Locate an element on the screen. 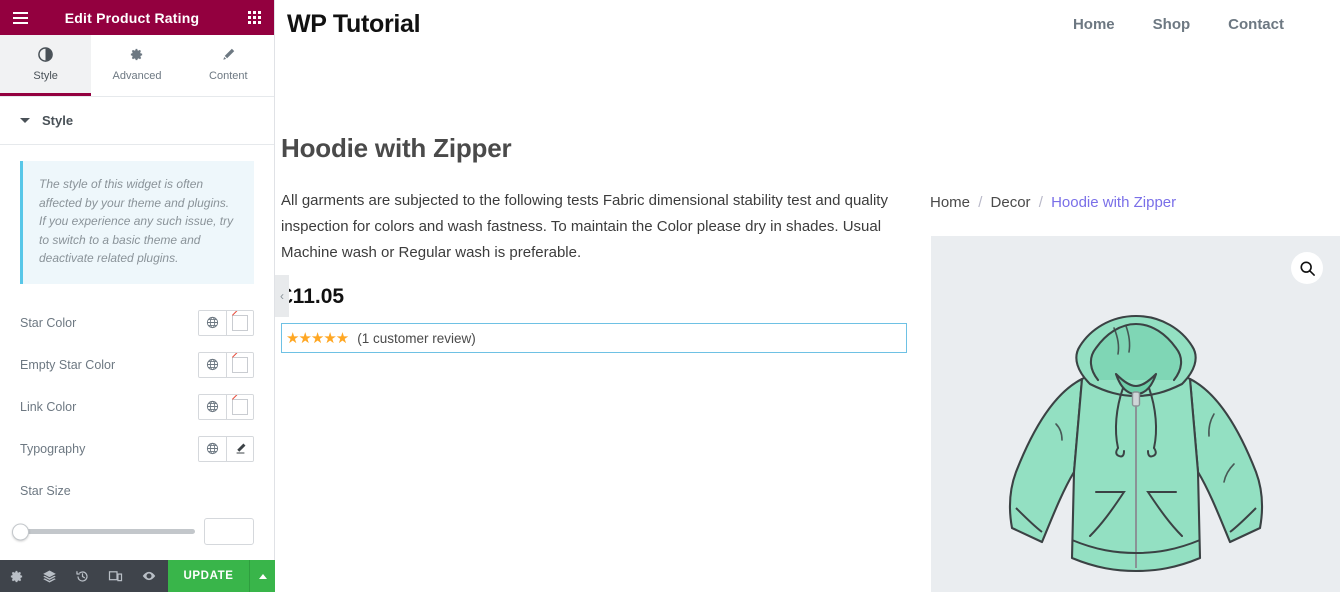  panel-tabs: Style Advanced Content is located at coordinates (137, 66).